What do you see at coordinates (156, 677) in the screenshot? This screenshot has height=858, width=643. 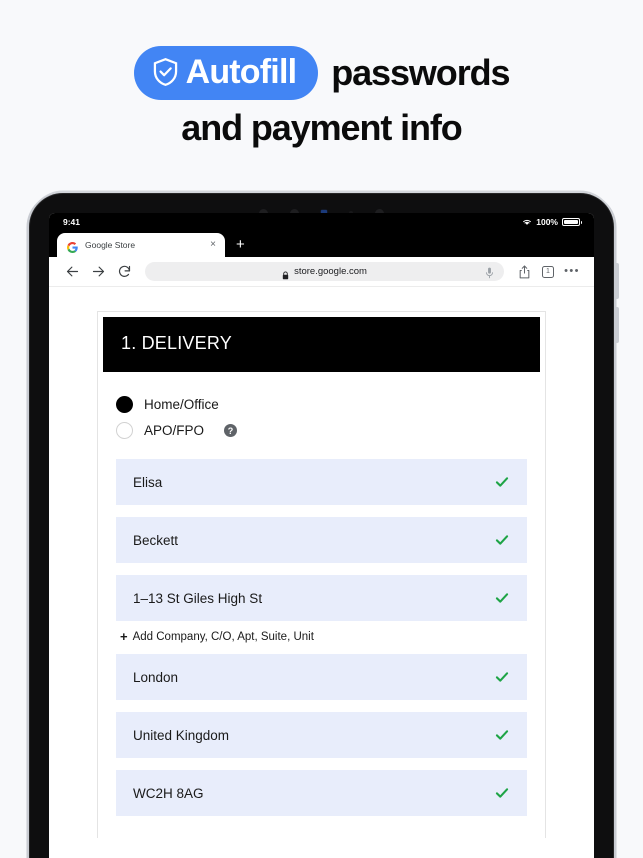 I see `field-value-city: London` at bounding box center [156, 677].